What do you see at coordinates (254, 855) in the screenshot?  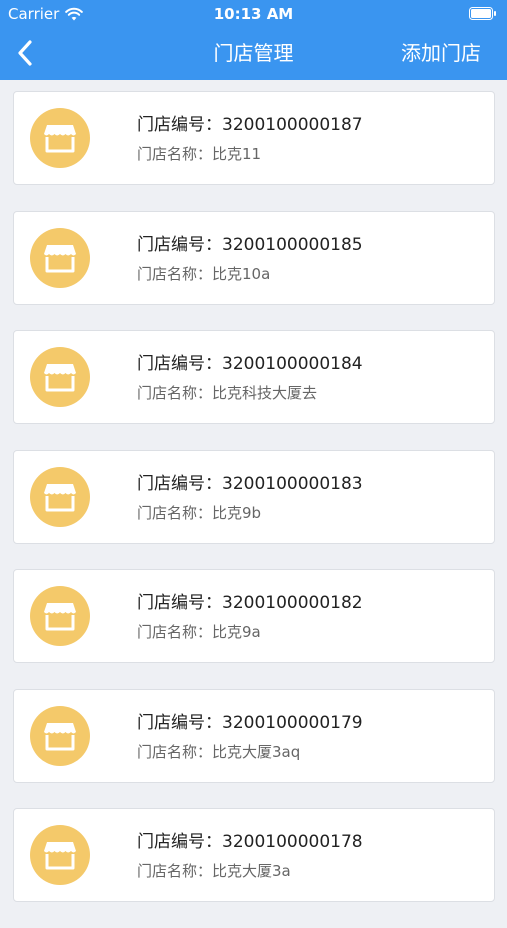 I see `store-card: 门店编号：3200100000178 门店名称：比克大厦3a` at bounding box center [254, 855].